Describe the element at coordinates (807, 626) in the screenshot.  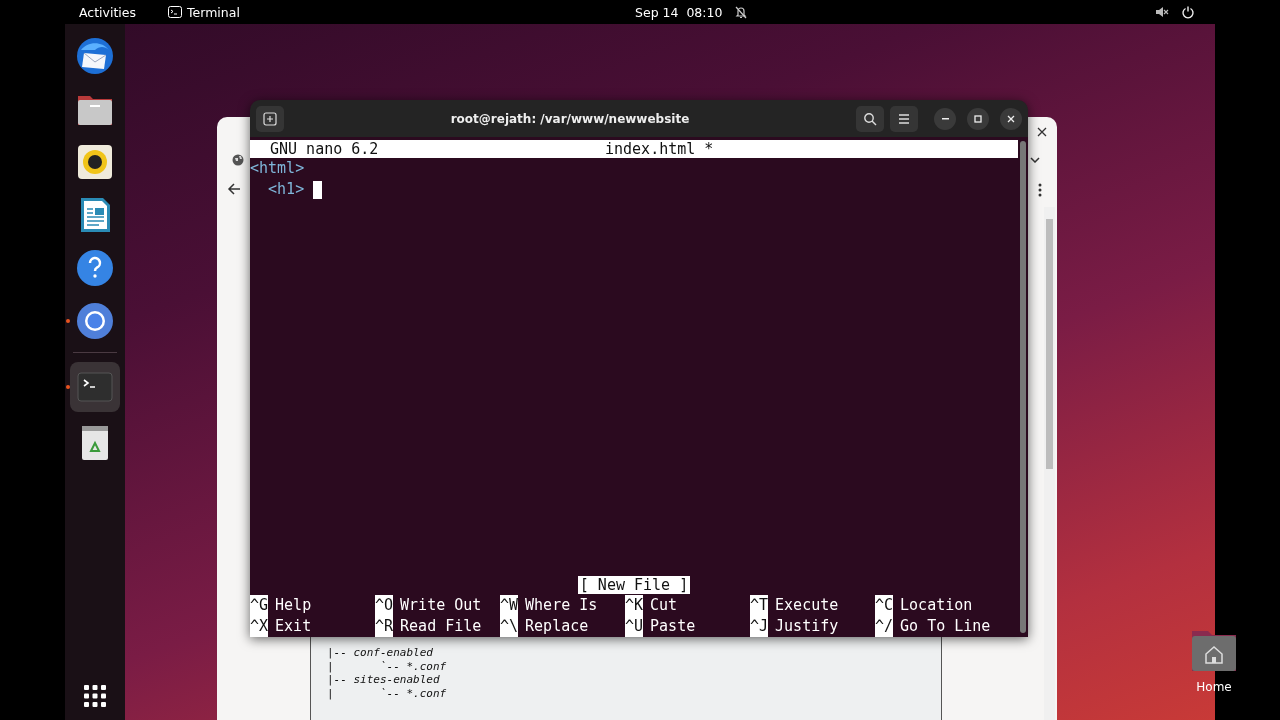
I see `shortcut-label: Justify` at that location.